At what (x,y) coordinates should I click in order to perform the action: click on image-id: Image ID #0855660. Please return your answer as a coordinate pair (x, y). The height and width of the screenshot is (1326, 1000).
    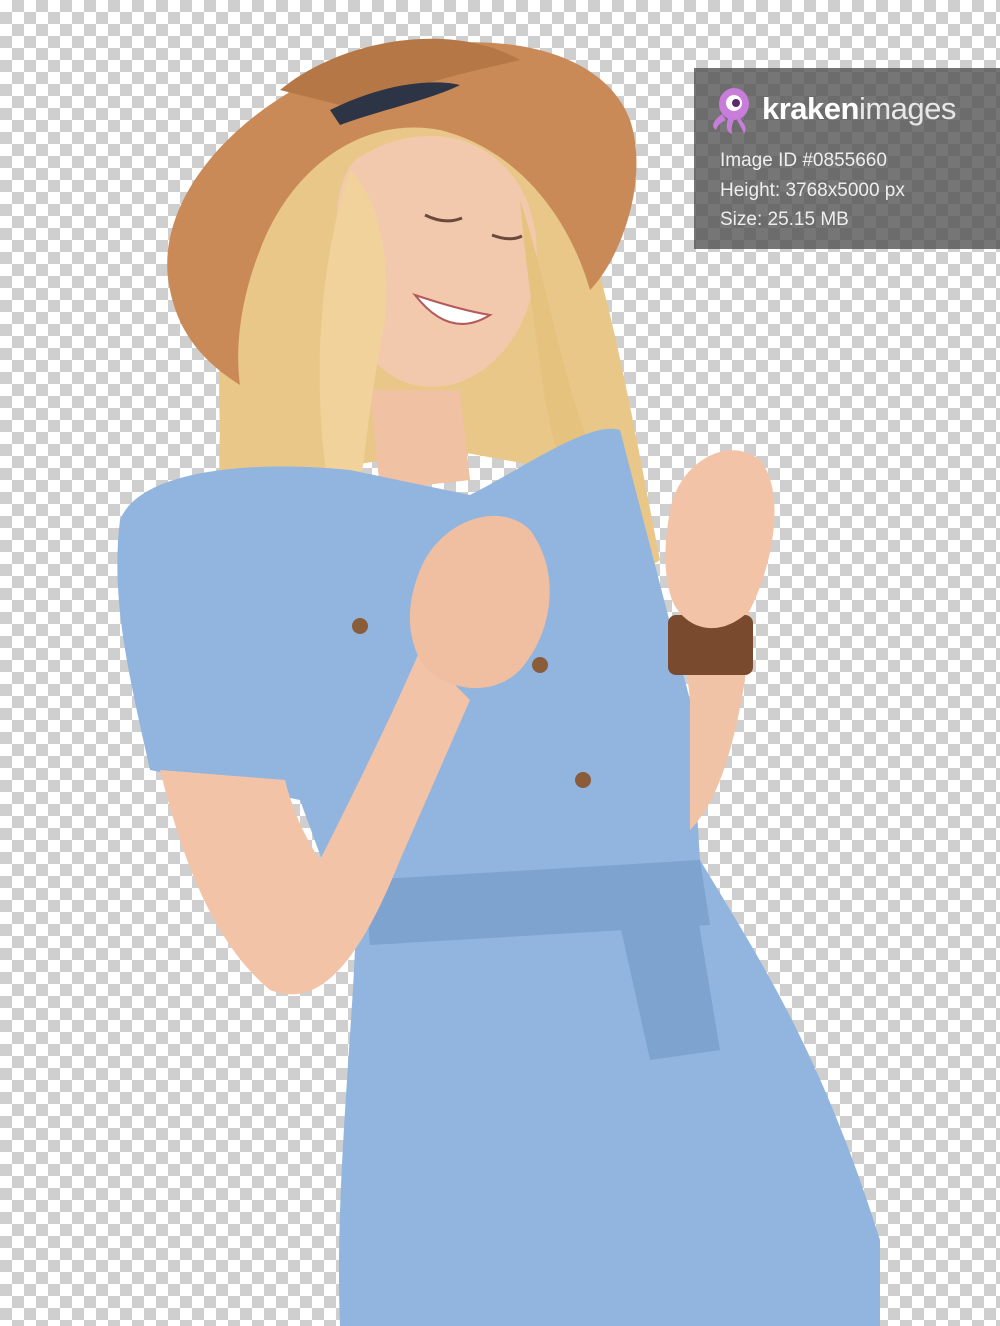
    Looking at the image, I should click on (803, 160).